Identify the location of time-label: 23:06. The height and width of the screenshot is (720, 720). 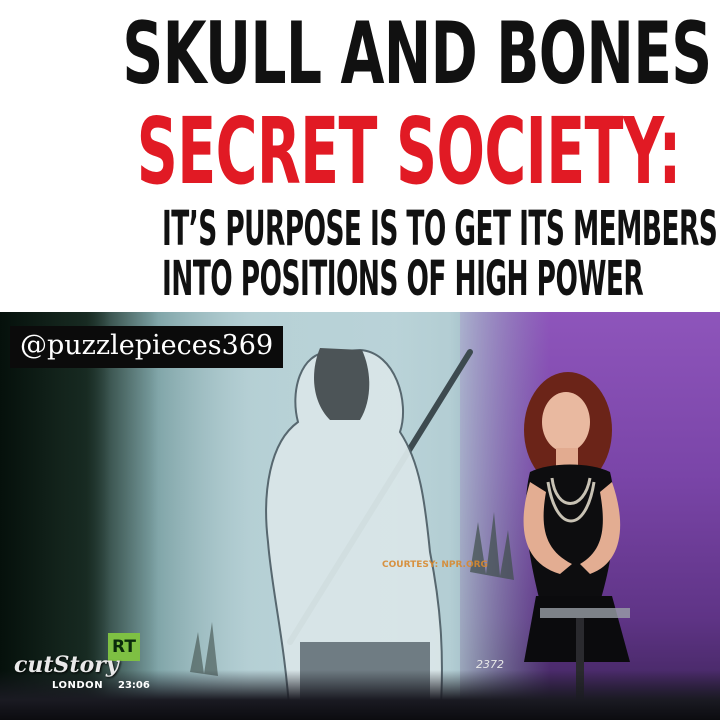
(134, 685).